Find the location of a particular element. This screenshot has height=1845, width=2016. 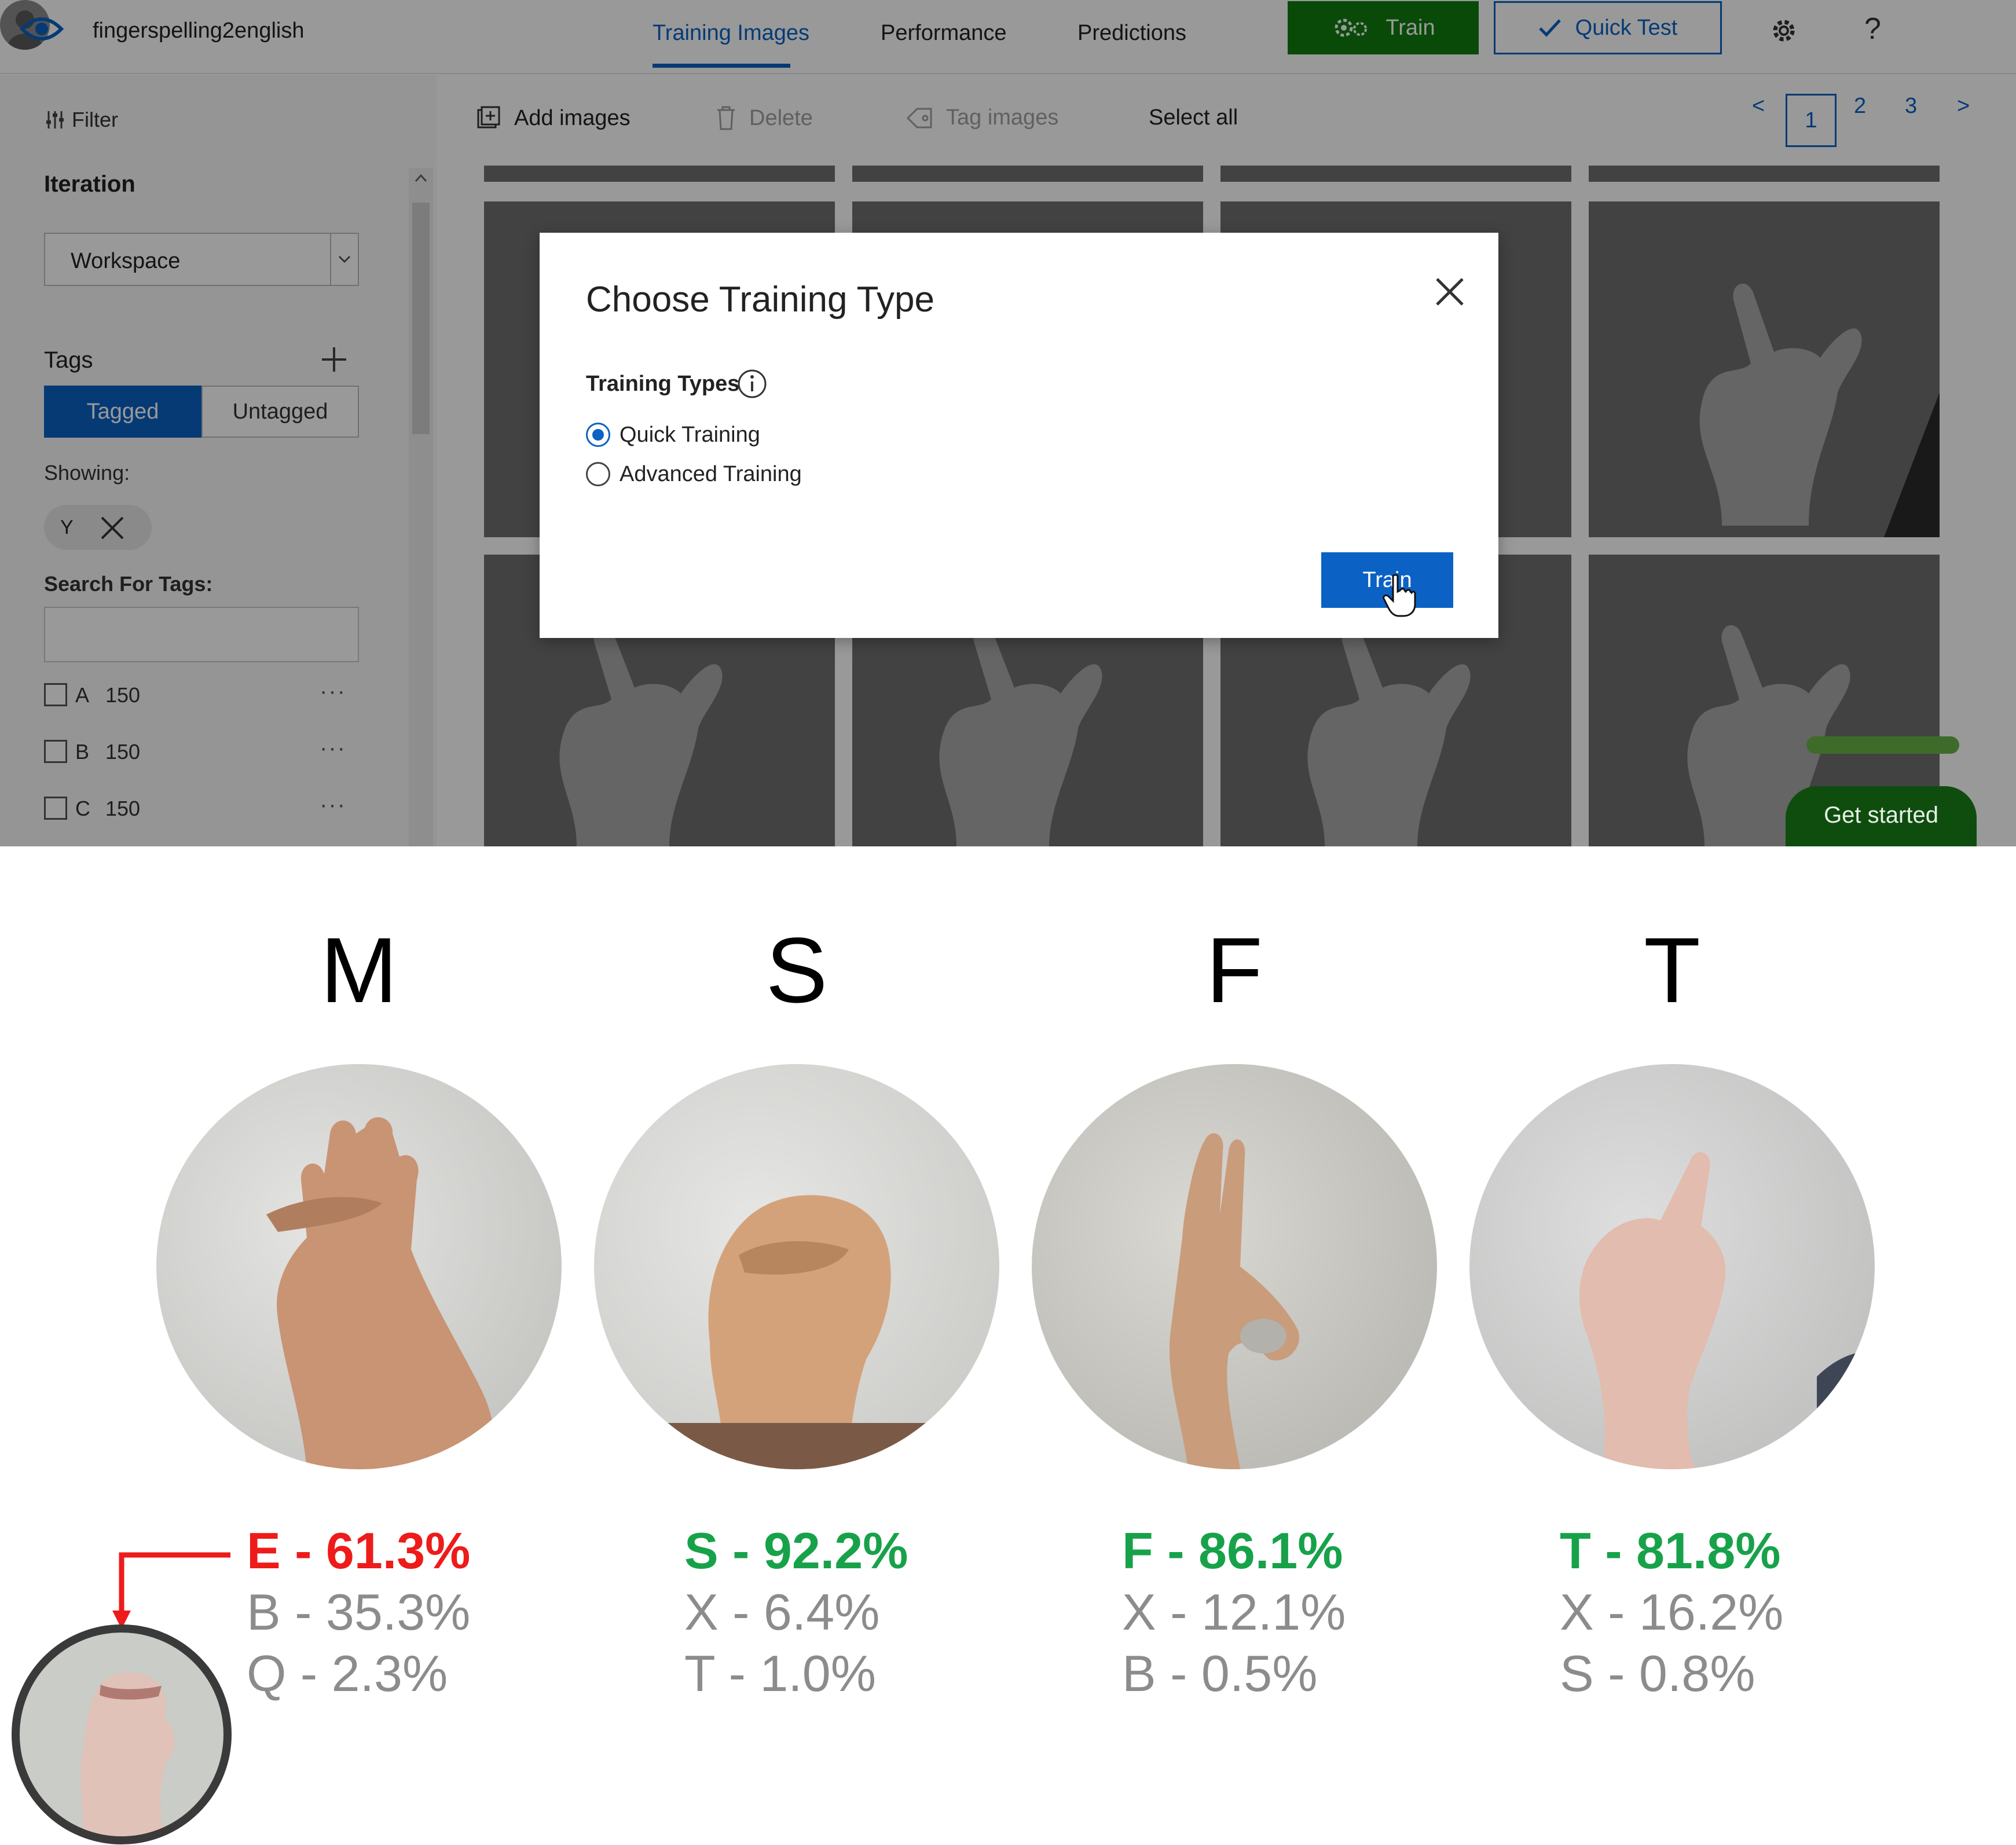

hand-e-image is located at coordinates (127, 1754).